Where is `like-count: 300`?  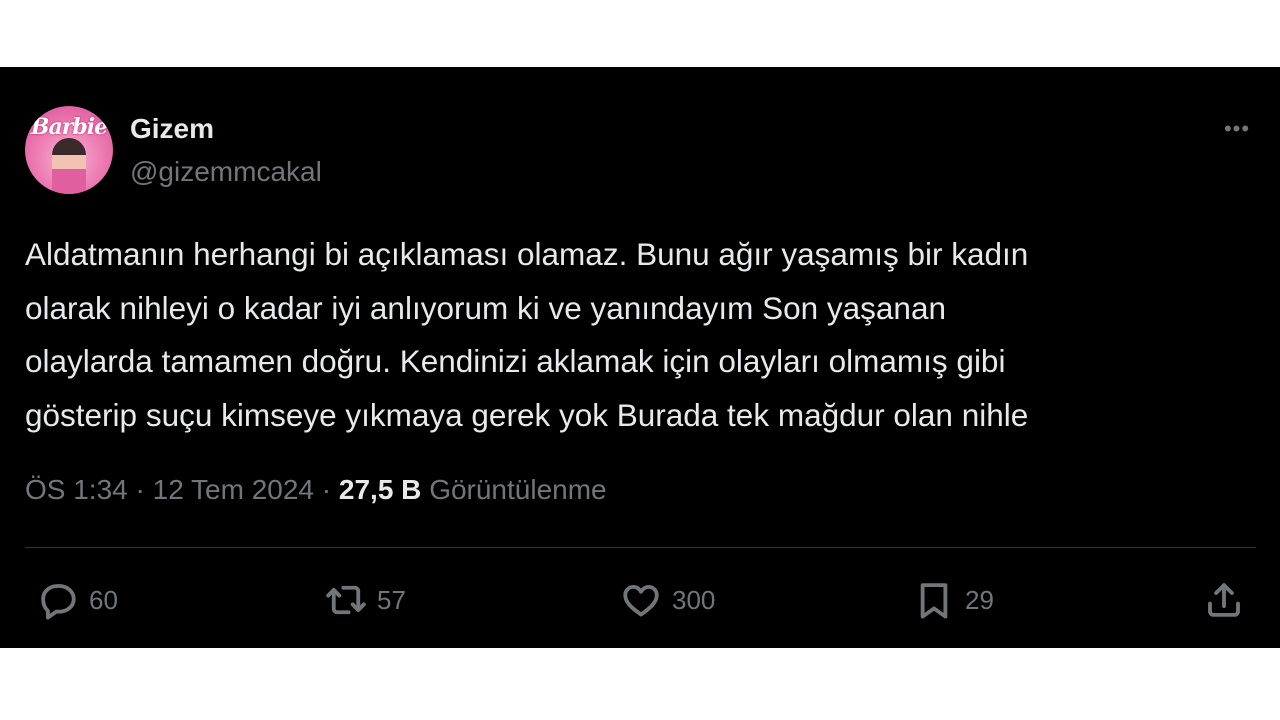 like-count: 300 is located at coordinates (694, 599).